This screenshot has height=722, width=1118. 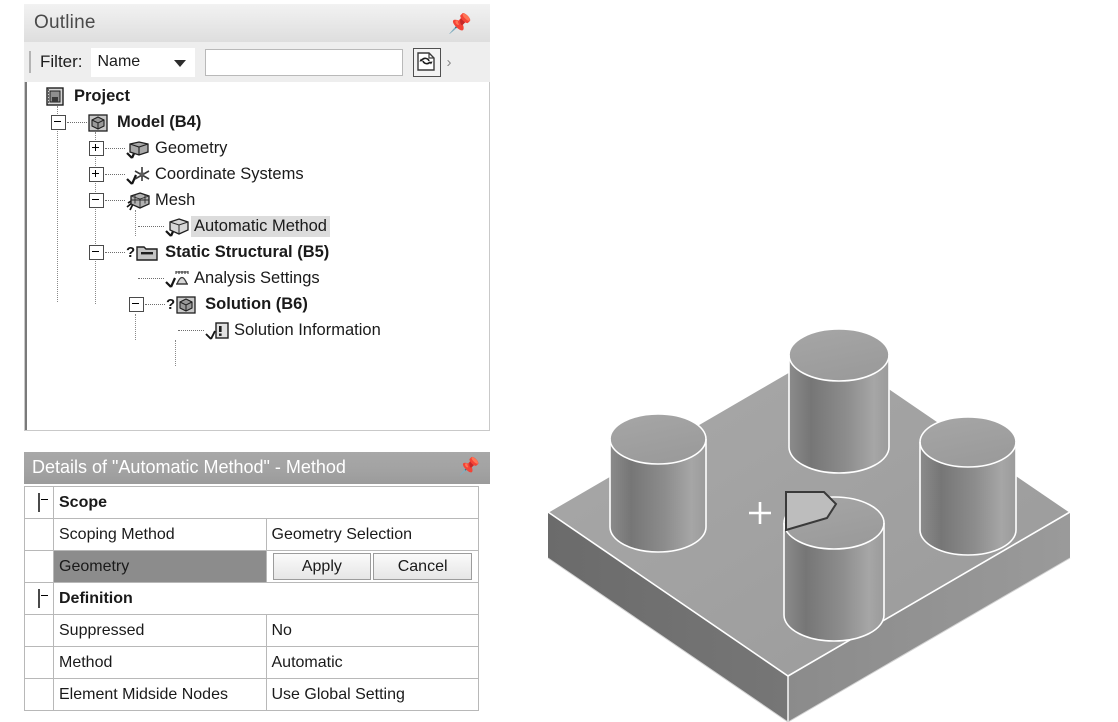 I want to click on tree-item-project: Project, so click(x=89, y=96).